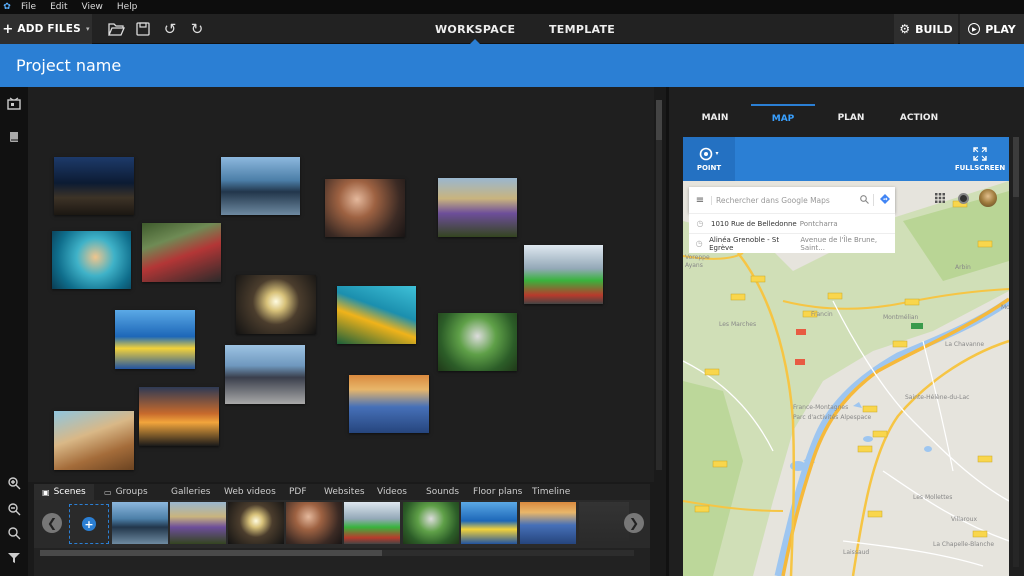 The width and height of the screenshot is (1024, 576). I want to click on tab-label: Scenes, so click(69, 492).